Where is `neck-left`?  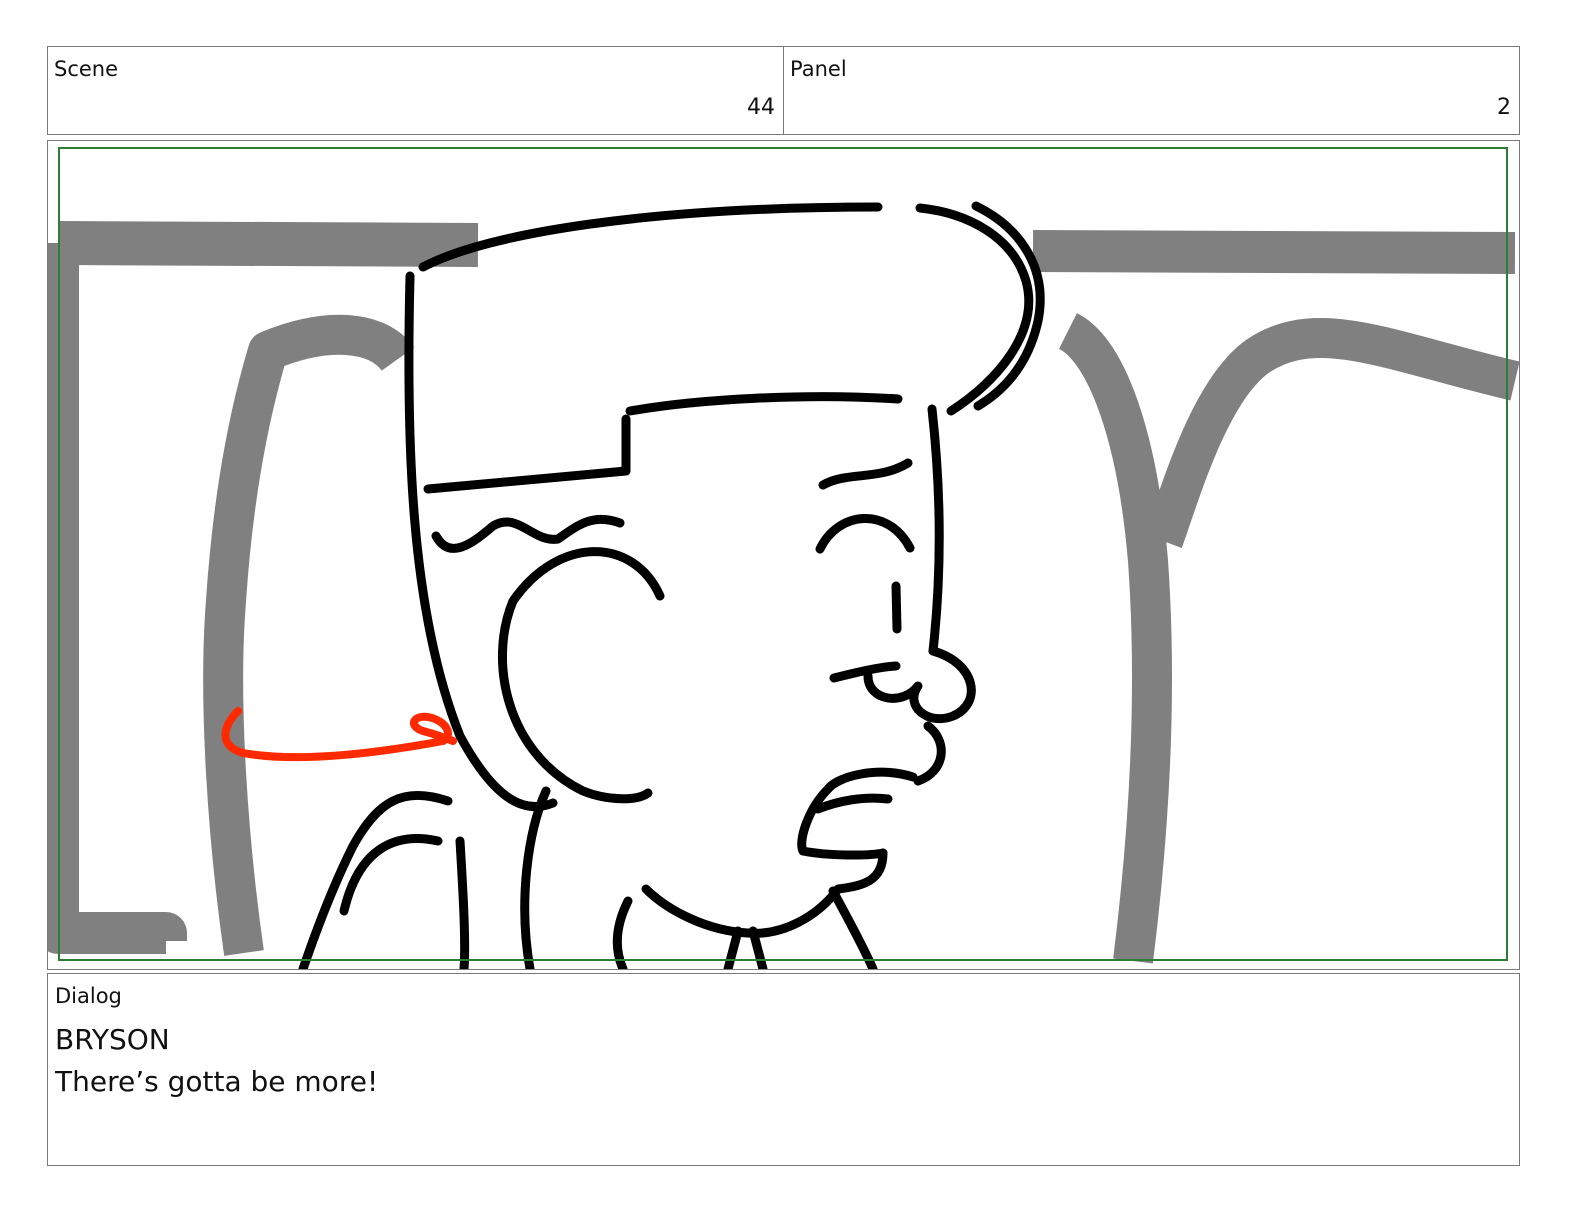
neck-left is located at coordinates (622, 932).